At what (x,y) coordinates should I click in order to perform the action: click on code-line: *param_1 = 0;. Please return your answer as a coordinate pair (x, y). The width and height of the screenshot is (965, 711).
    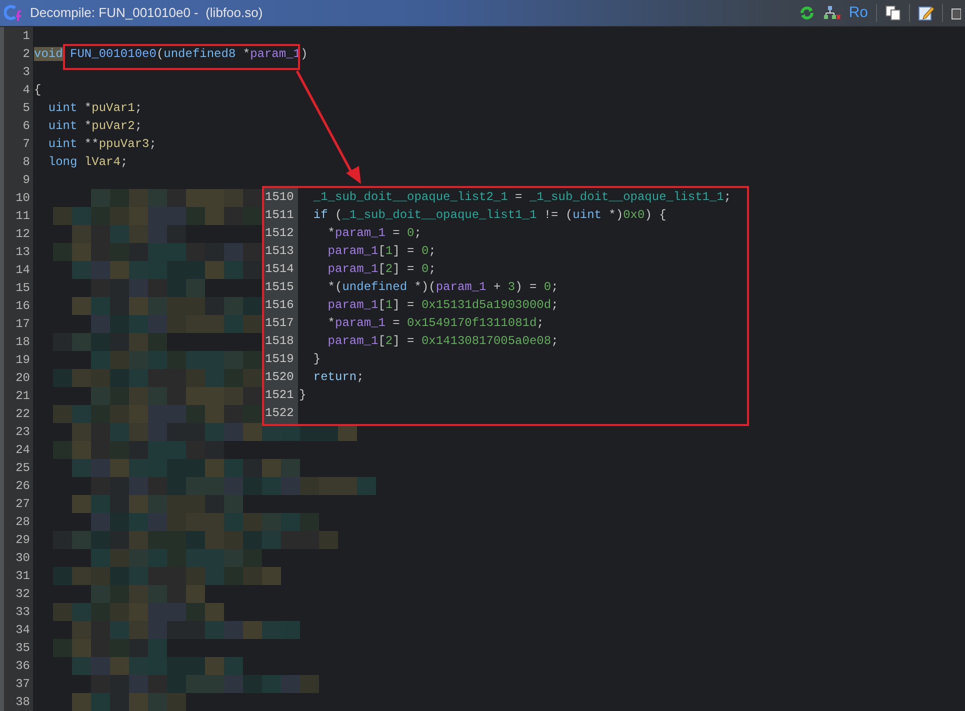
    Looking at the image, I should click on (374, 233).